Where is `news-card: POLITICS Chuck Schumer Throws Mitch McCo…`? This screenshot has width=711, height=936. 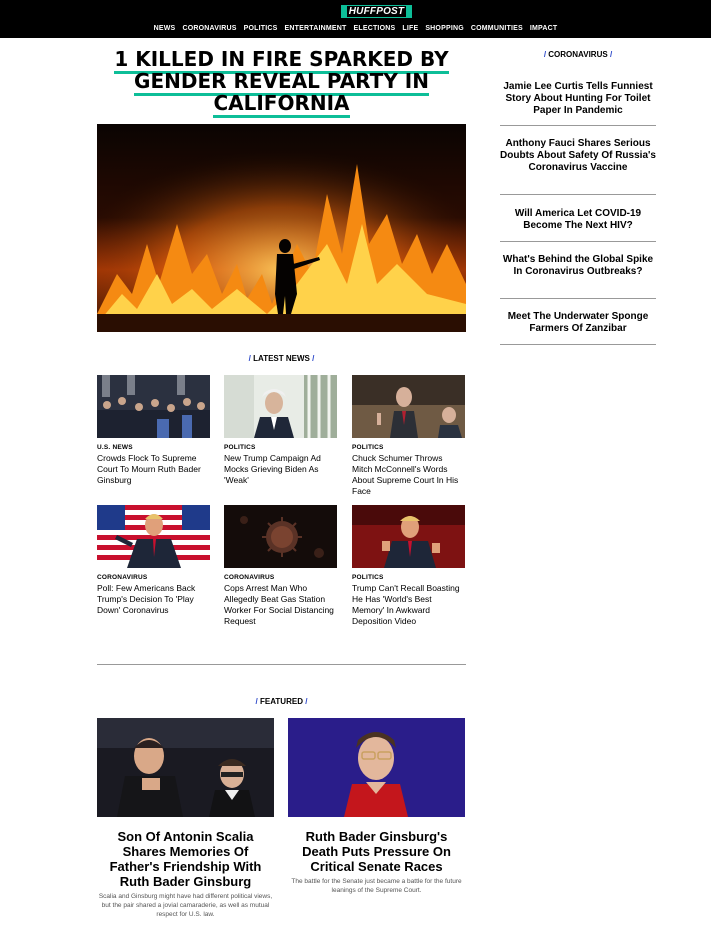
news-card: POLITICS Chuck Schumer Throws Mitch McCo… is located at coordinates (408, 436).